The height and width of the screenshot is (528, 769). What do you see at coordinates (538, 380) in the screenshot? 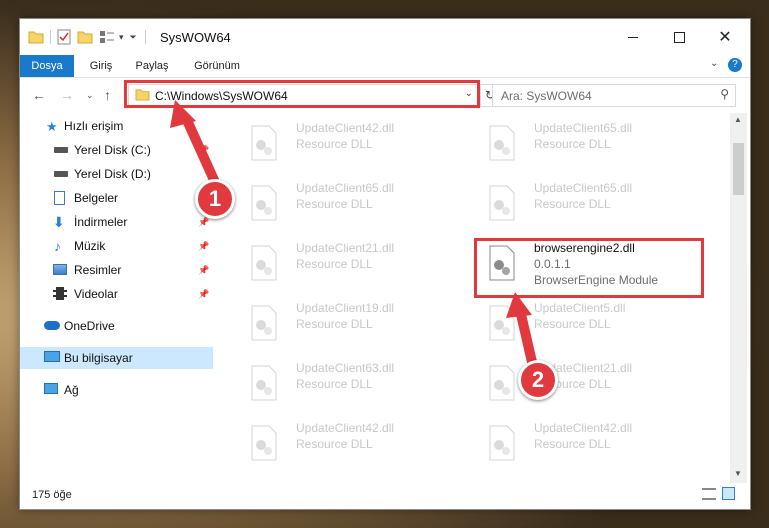
I see `step-badge-2: 2` at bounding box center [538, 380].